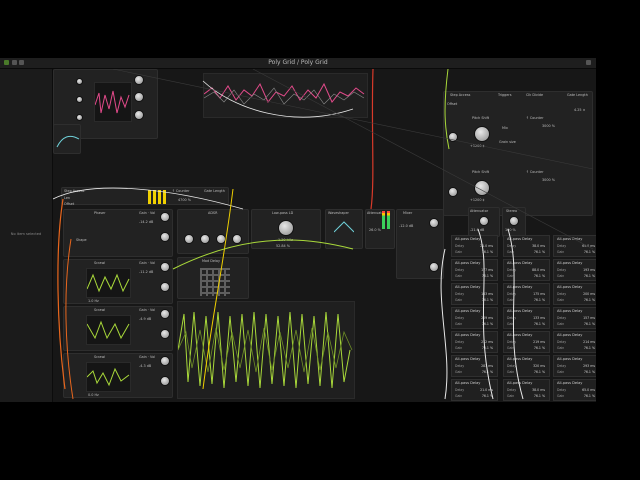 Image resolution: width=640 pixels, height=480 pixels. What do you see at coordinates (526, 366) in the screenshot?
I see `all-pass-delay-module: All-pass Delay Delay 320 ms Gain 76.1 %` at bounding box center [526, 366].